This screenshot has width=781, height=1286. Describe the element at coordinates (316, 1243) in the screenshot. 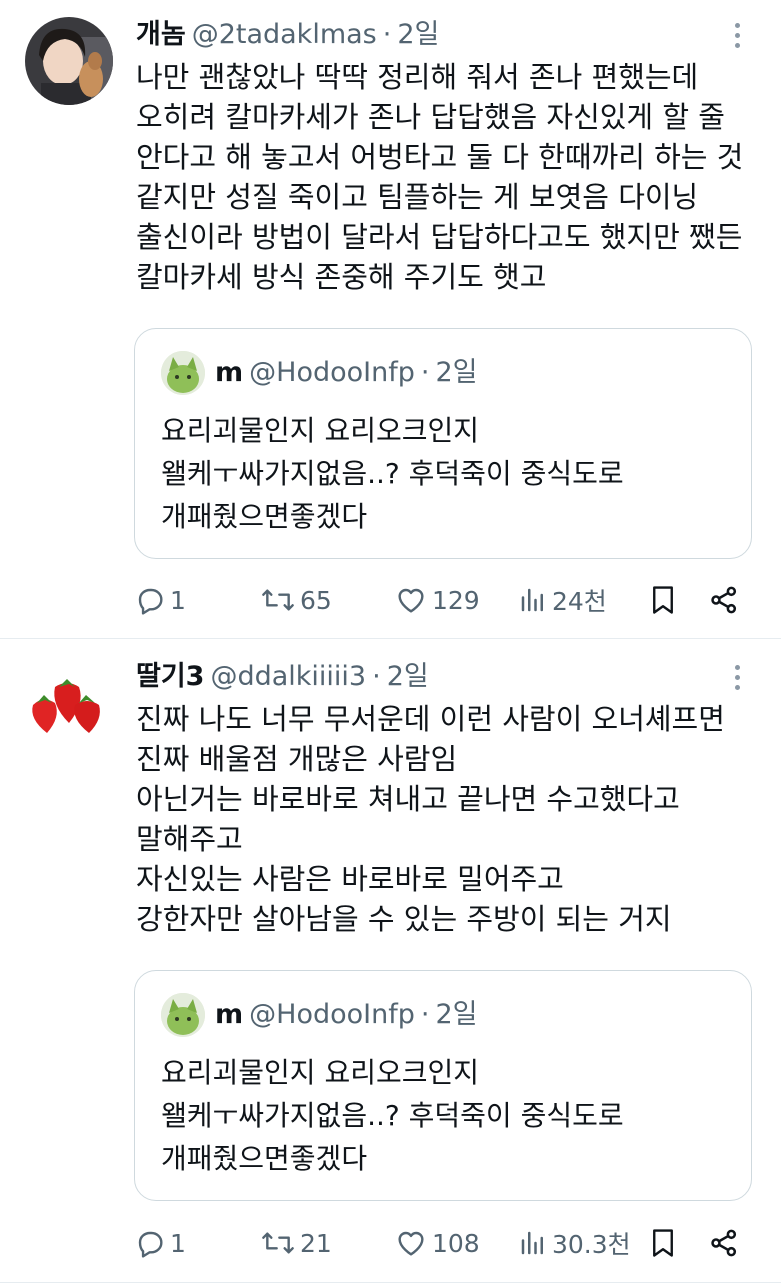

I see `retweet-count: 21` at that location.